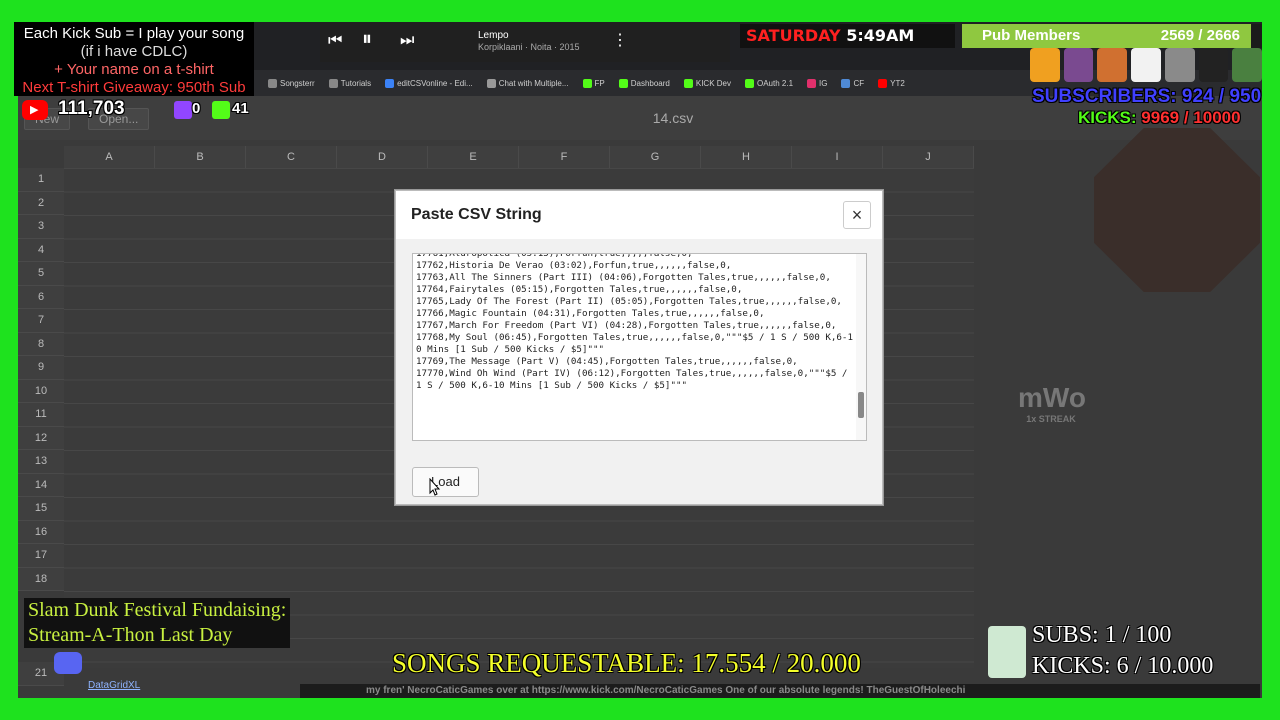 Image resolution: width=1280 pixels, height=720 pixels. I want to click on kick-count: 41, so click(240, 108).